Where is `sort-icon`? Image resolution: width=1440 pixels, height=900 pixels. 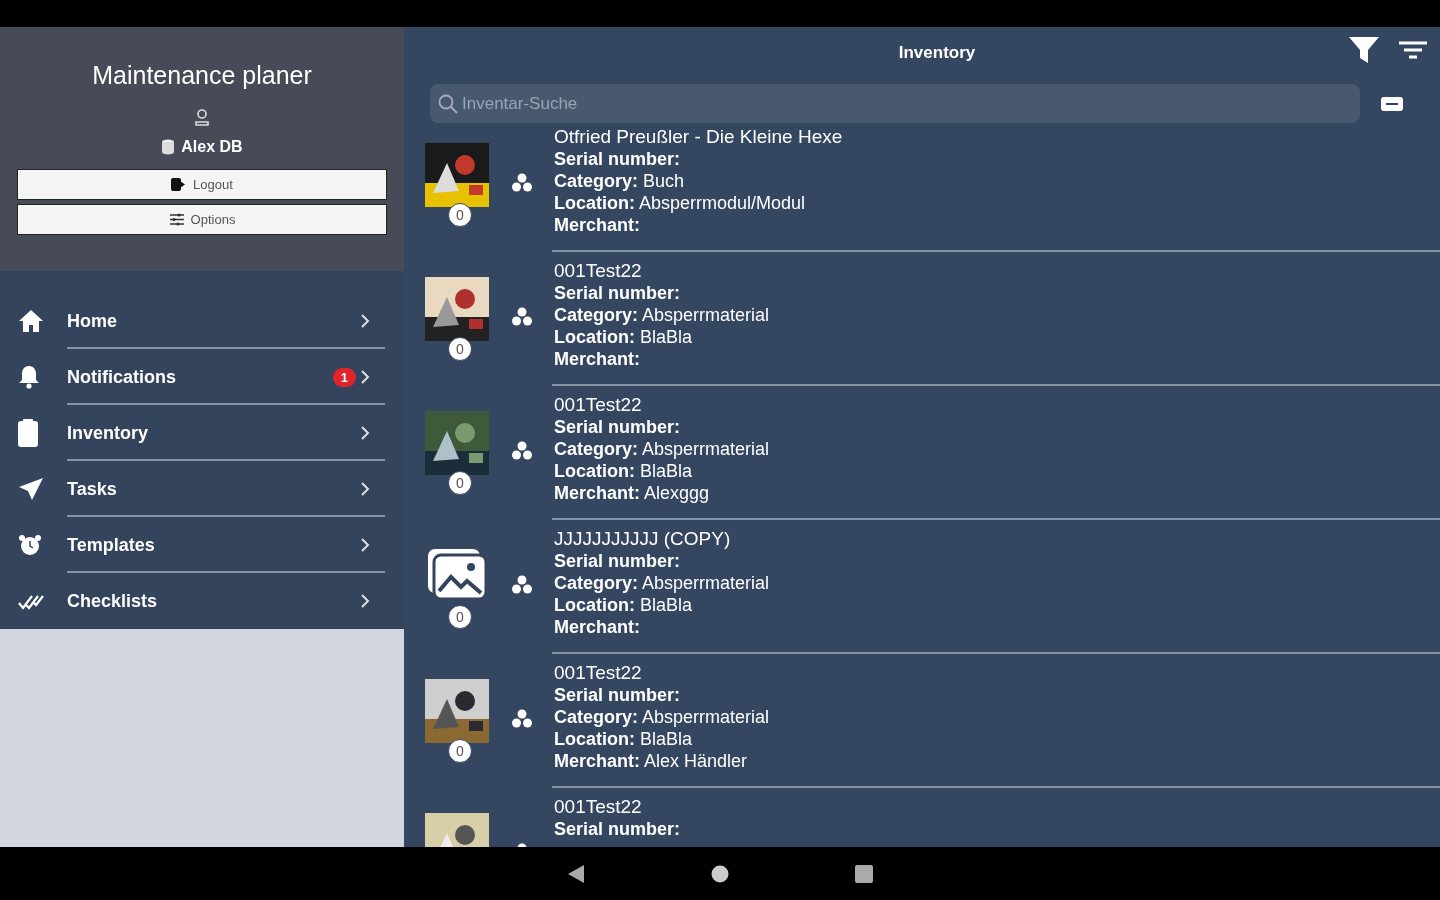
sort-icon is located at coordinates (1413, 51).